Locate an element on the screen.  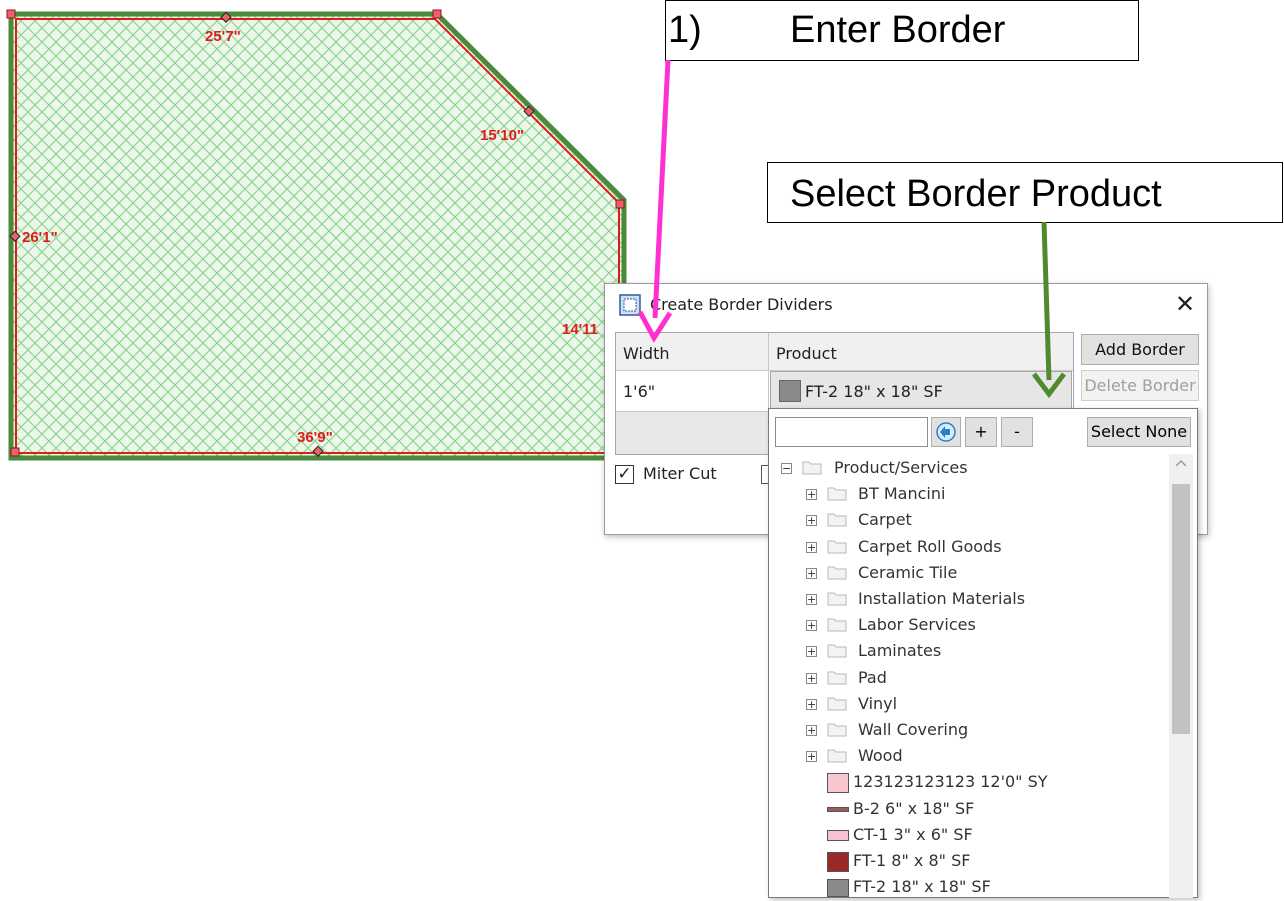
tree-item-product: 123123123123 12'0" SY is located at coordinates (969, 783).